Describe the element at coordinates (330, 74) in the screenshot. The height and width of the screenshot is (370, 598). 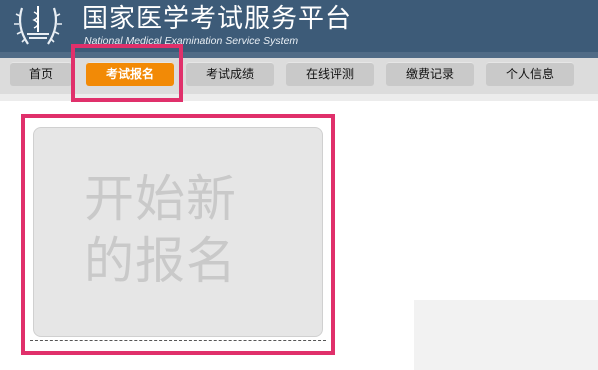
I see `nav-online-assessment: 在线评测` at that location.